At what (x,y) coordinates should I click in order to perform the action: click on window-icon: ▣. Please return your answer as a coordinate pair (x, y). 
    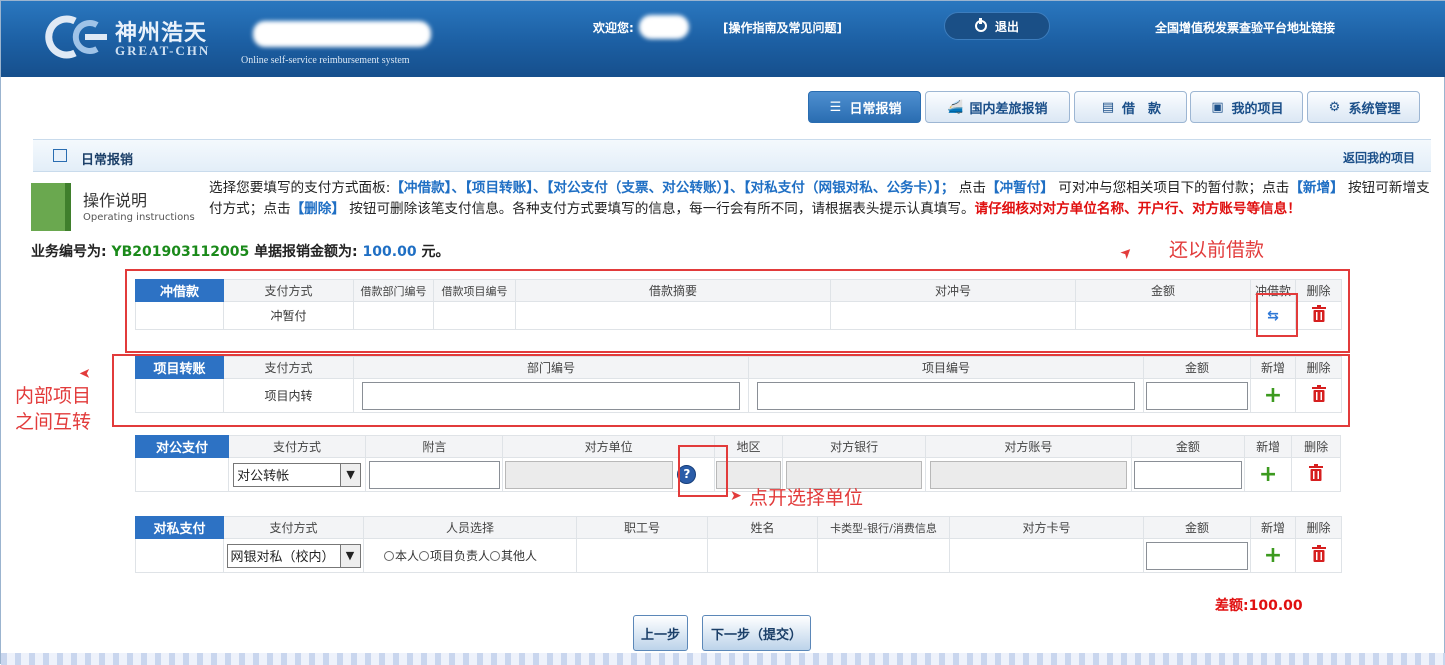
    Looking at the image, I should click on (1217, 107).